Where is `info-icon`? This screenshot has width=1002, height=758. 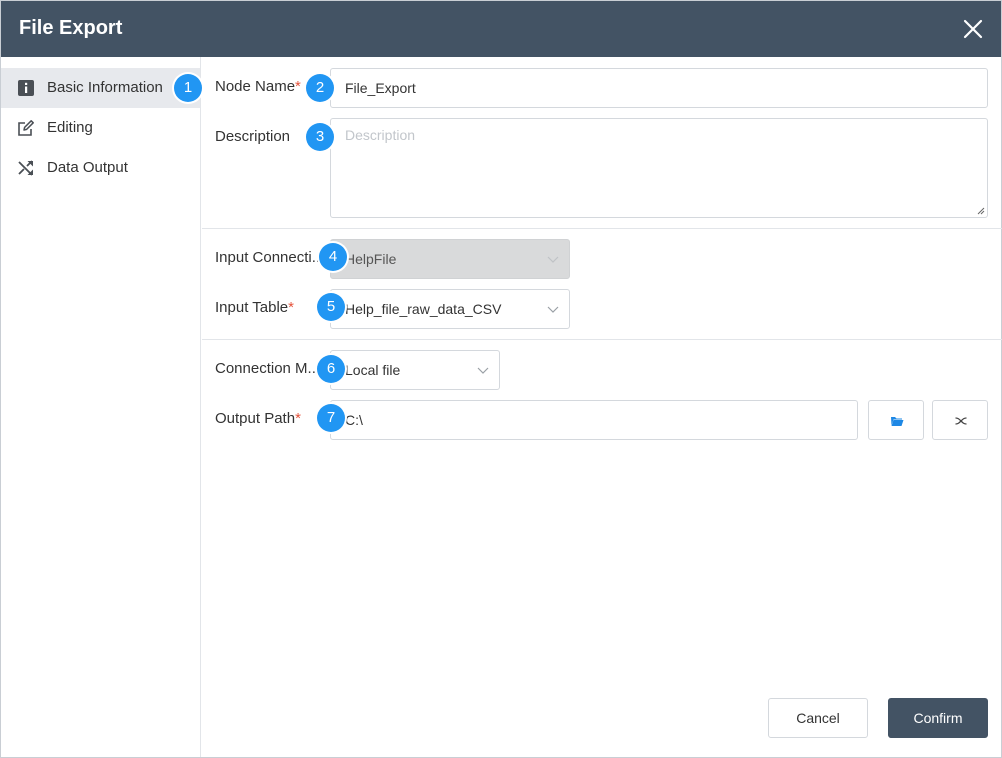 info-icon is located at coordinates (26, 88).